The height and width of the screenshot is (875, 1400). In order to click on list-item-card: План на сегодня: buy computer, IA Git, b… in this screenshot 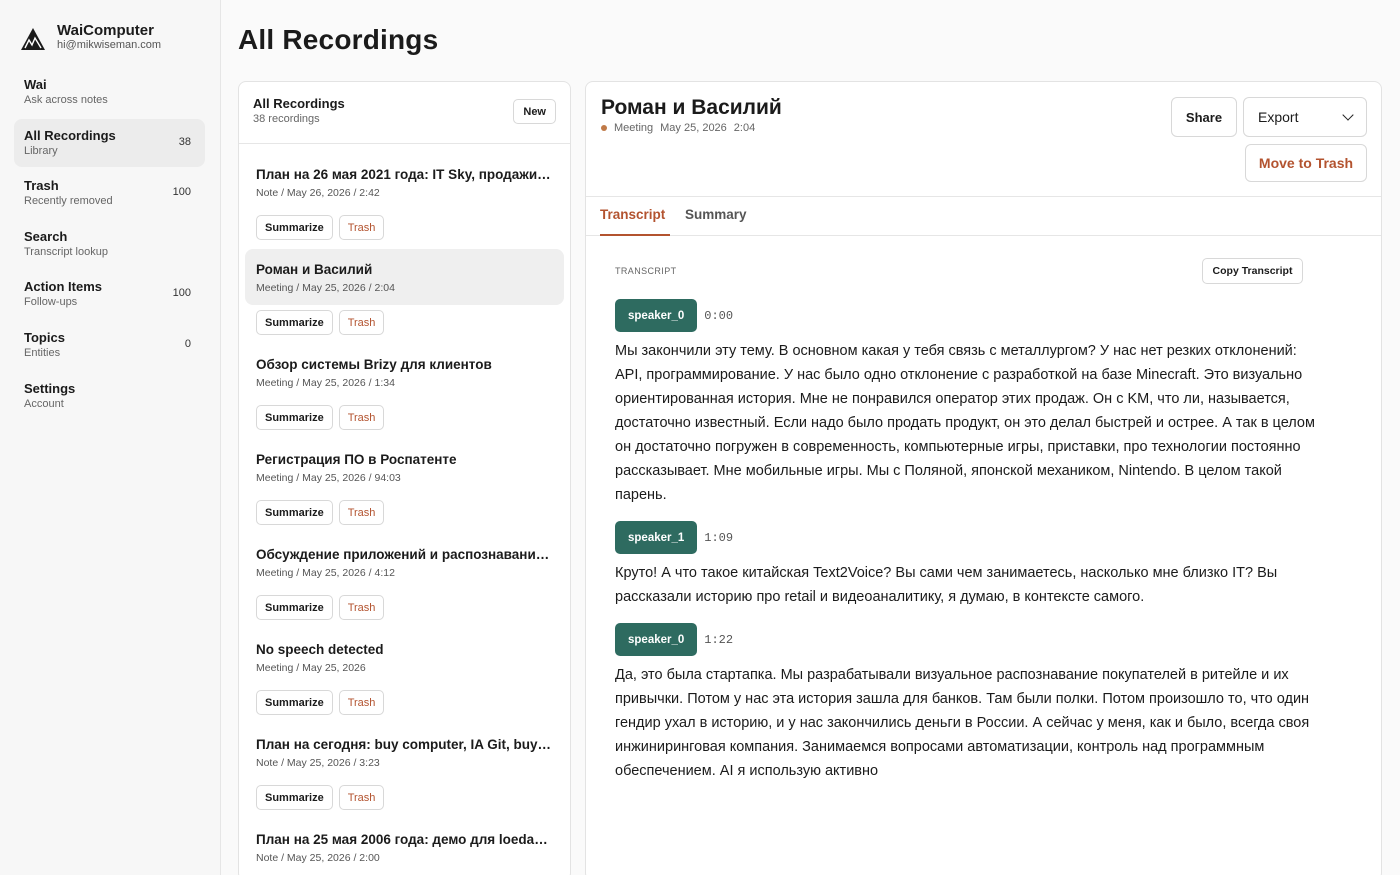, I will do `click(404, 752)`.